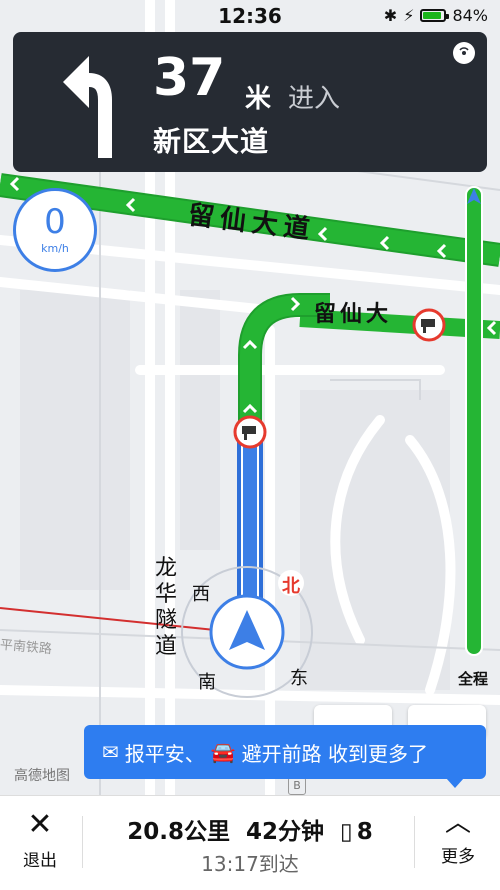 The width and height of the screenshot is (500, 890). Describe the element at coordinates (166, 607) in the screenshot. I see `tunnel-label: 龙华隧道` at that location.